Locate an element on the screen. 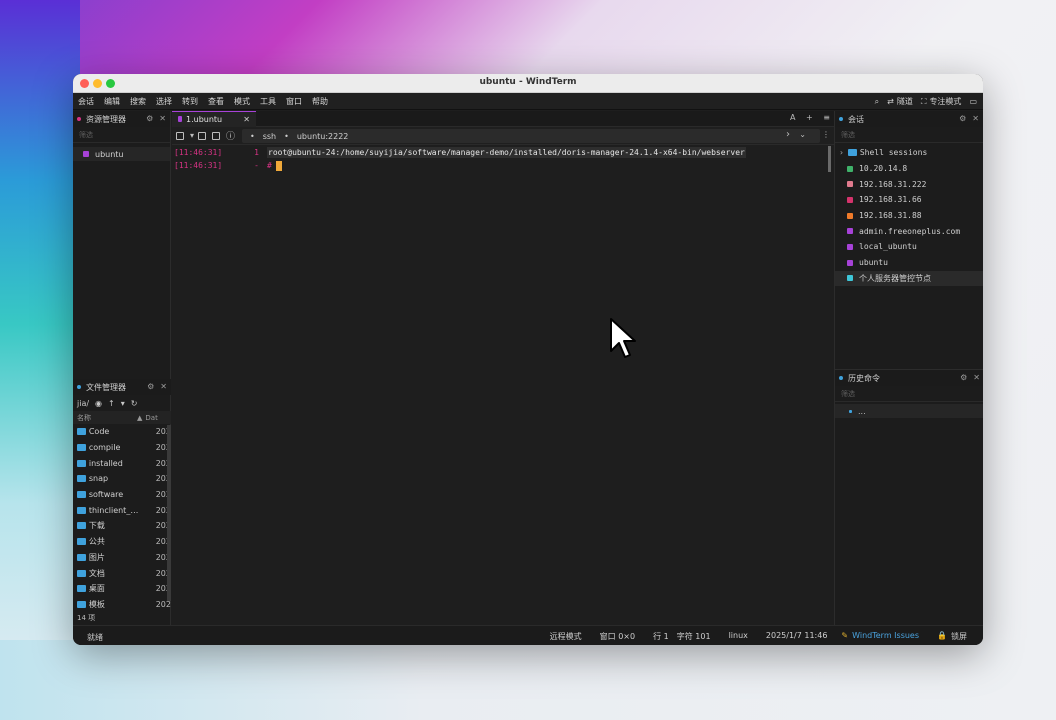  session-item: 10.20.14.8 is located at coordinates (909, 169).